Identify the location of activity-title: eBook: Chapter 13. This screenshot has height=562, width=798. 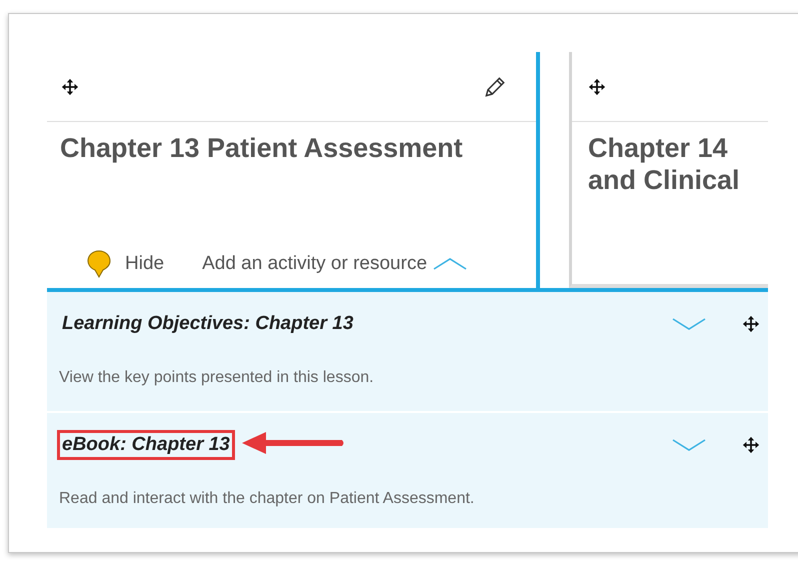
(146, 445).